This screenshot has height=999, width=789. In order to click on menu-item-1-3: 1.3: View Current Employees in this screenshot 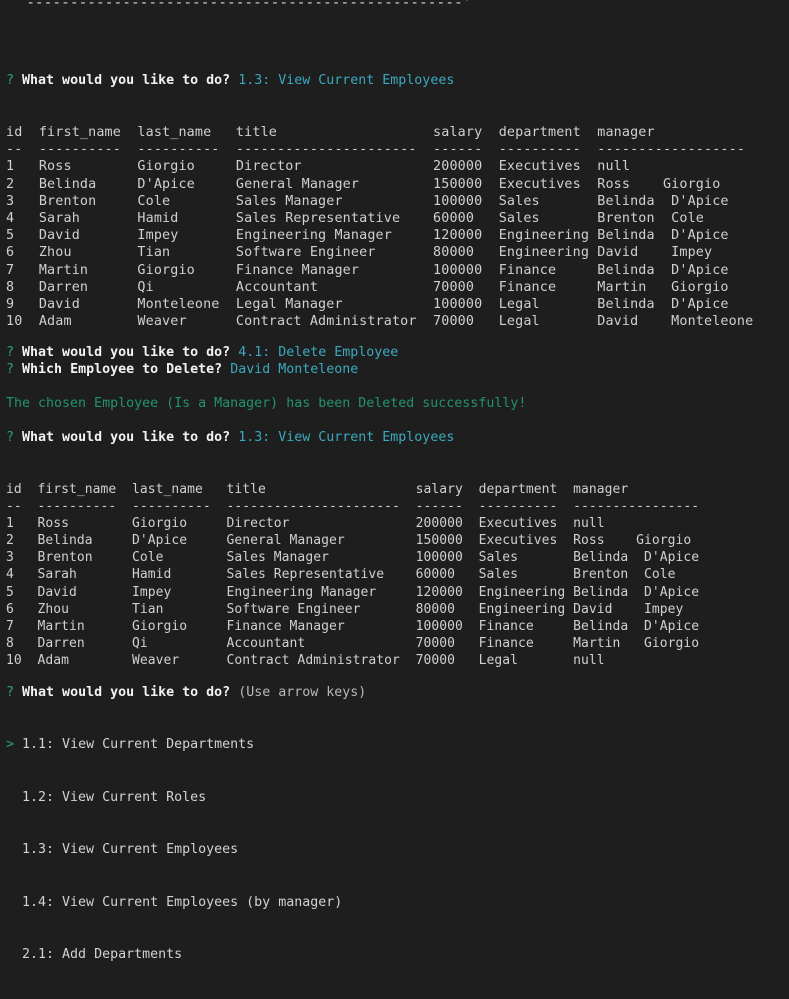, I will do `click(174, 850)`.